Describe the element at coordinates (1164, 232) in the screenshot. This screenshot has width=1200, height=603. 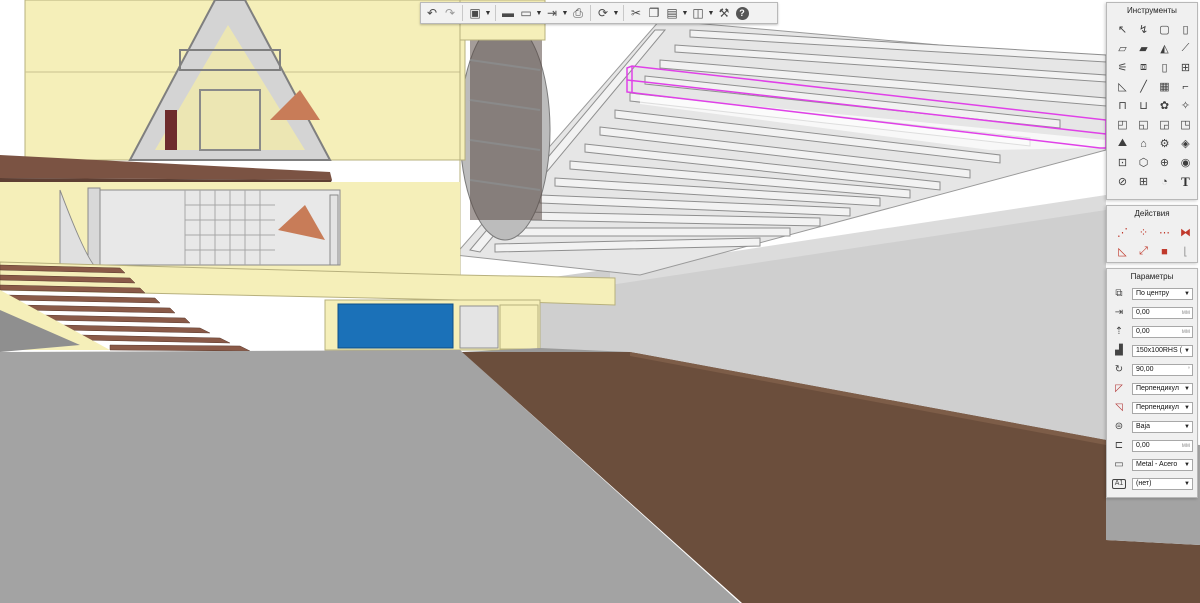
I see `array-icon: ⋯` at that location.